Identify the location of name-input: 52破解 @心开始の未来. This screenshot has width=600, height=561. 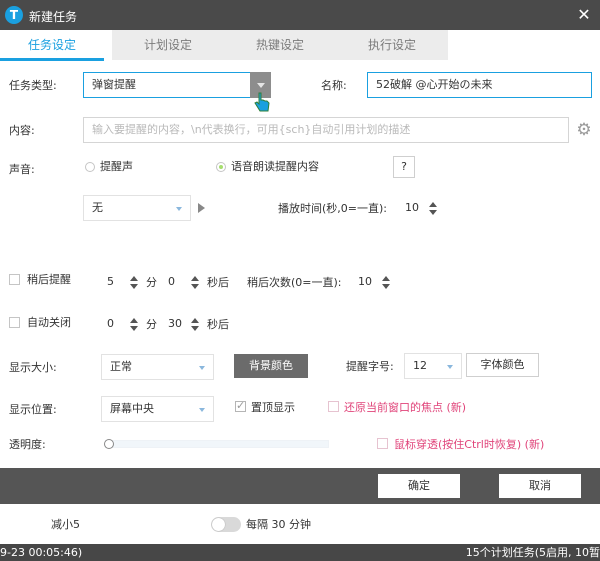
(479, 85).